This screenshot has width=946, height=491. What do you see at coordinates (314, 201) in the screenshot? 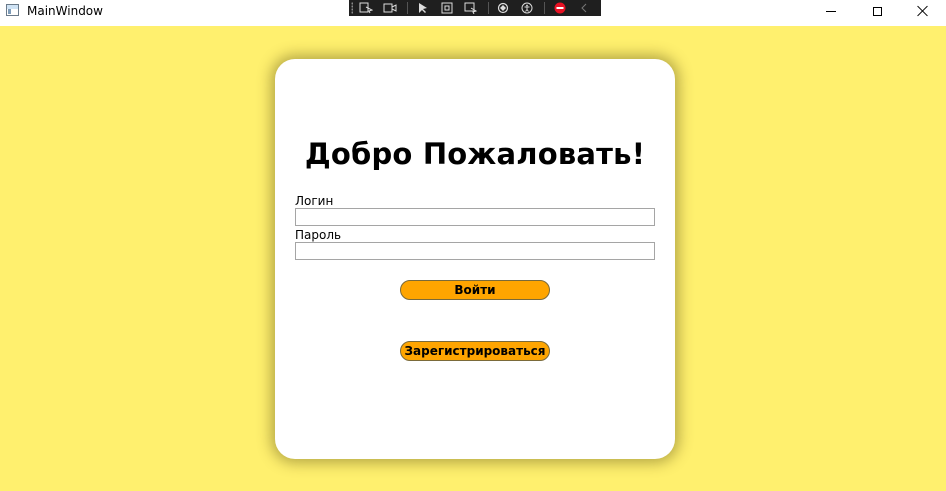
I see `login-label: Логин` at bounding box center [314, 201].